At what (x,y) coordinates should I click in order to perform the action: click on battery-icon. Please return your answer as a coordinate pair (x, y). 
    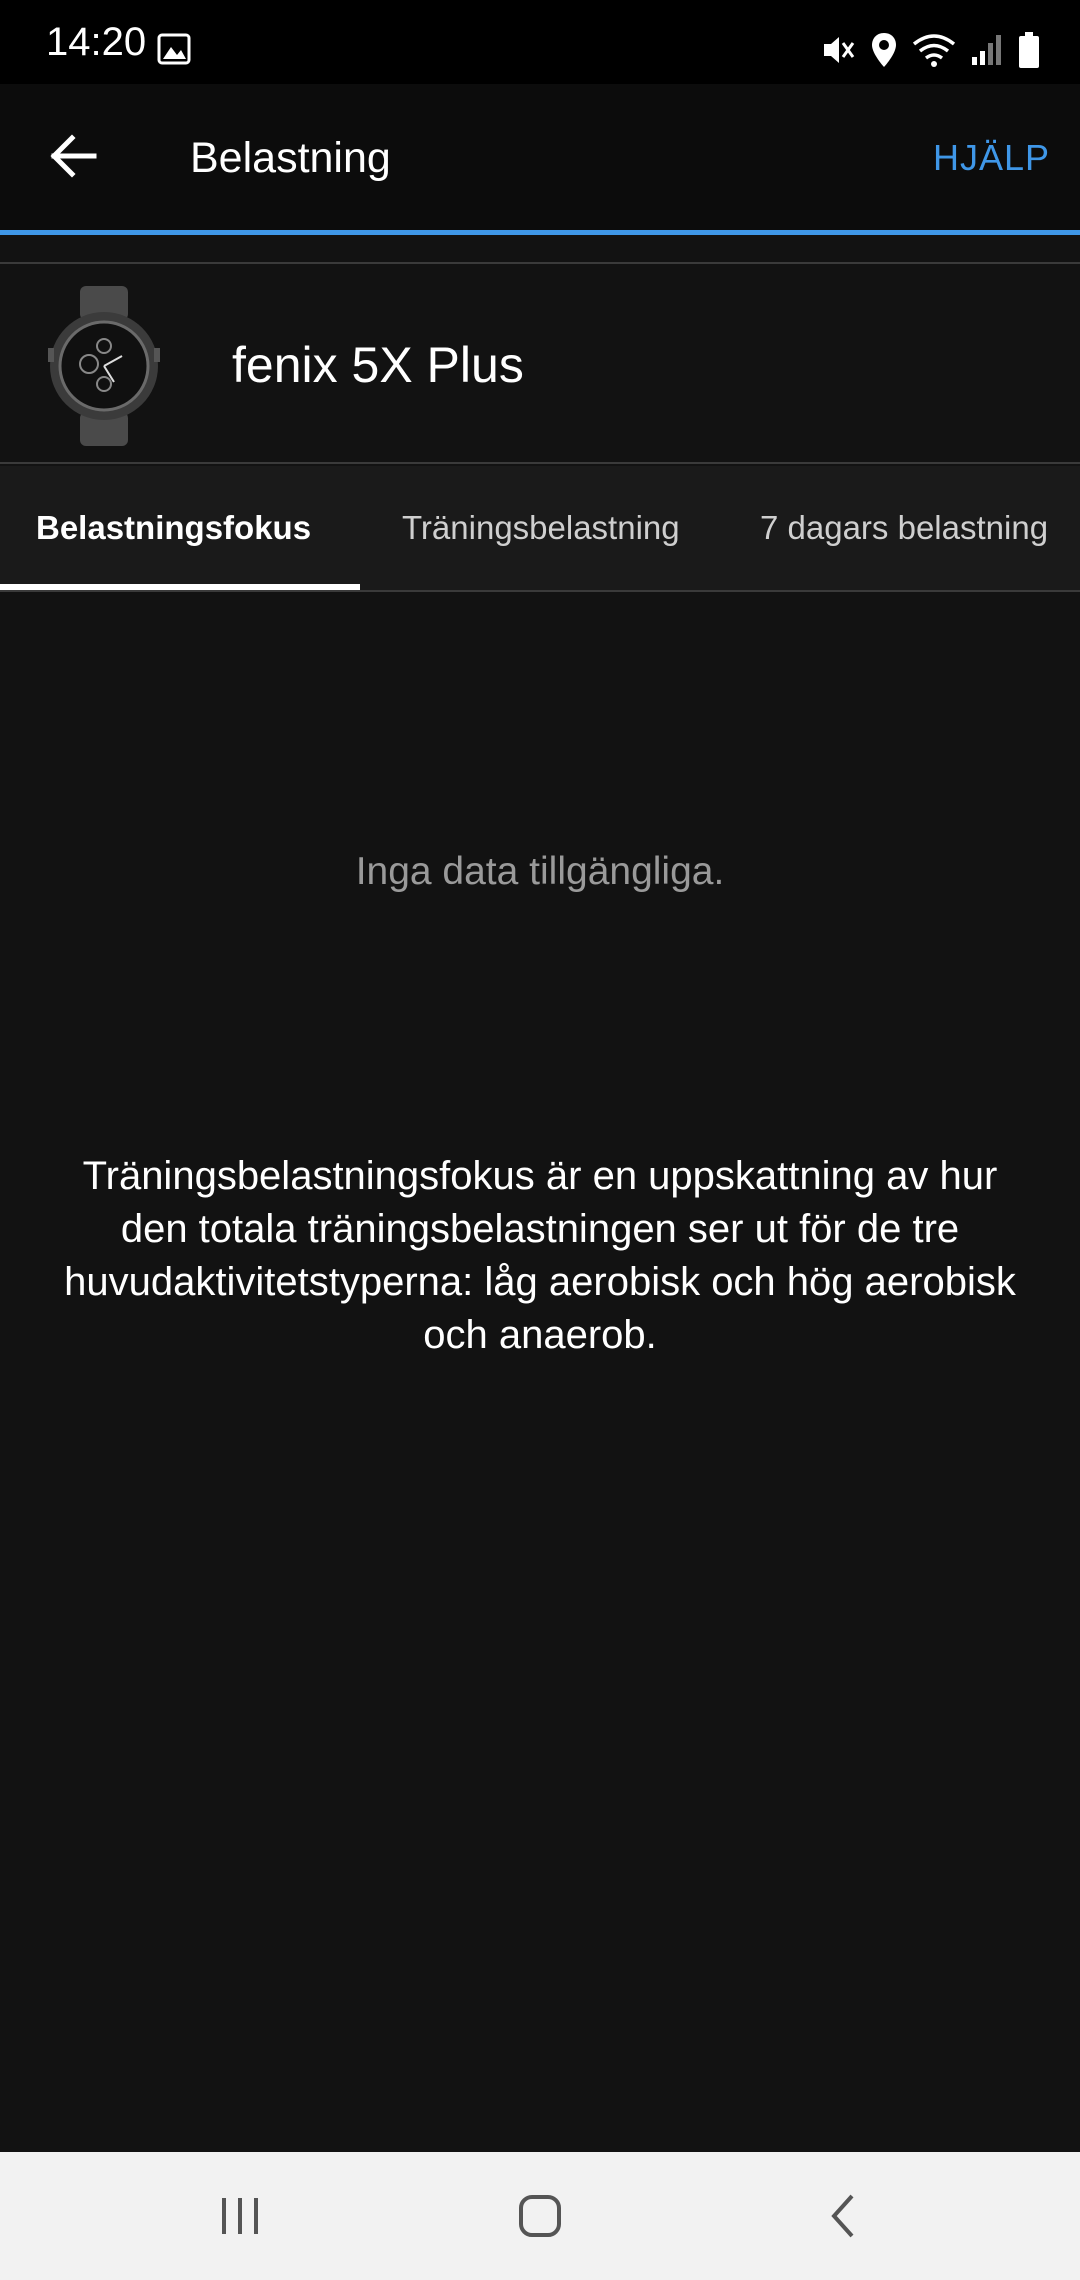
    Looking at the image, I should click on (1029, 50).